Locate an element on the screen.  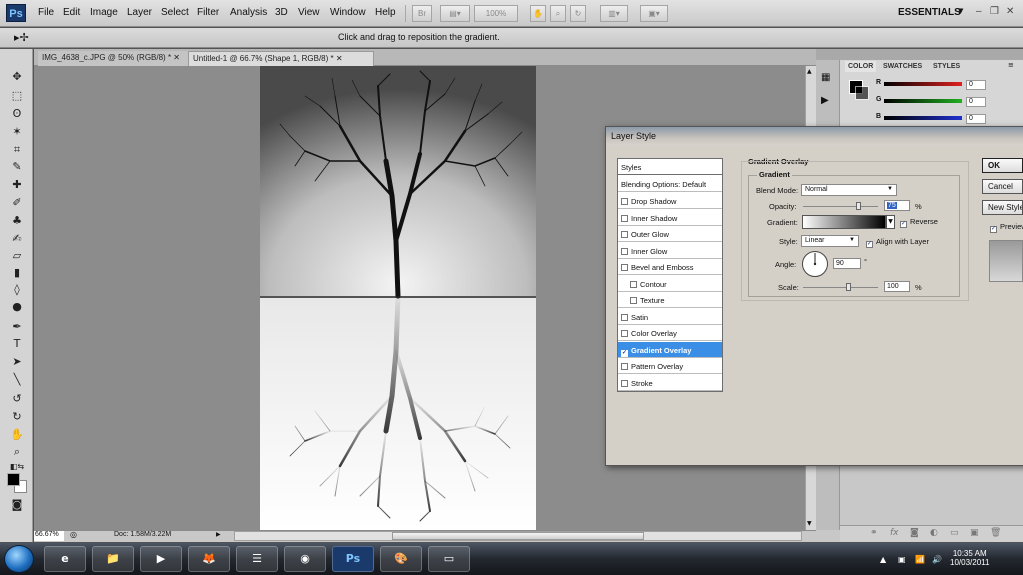
green-channel-field: 0 is located at coordinates (976, 102).